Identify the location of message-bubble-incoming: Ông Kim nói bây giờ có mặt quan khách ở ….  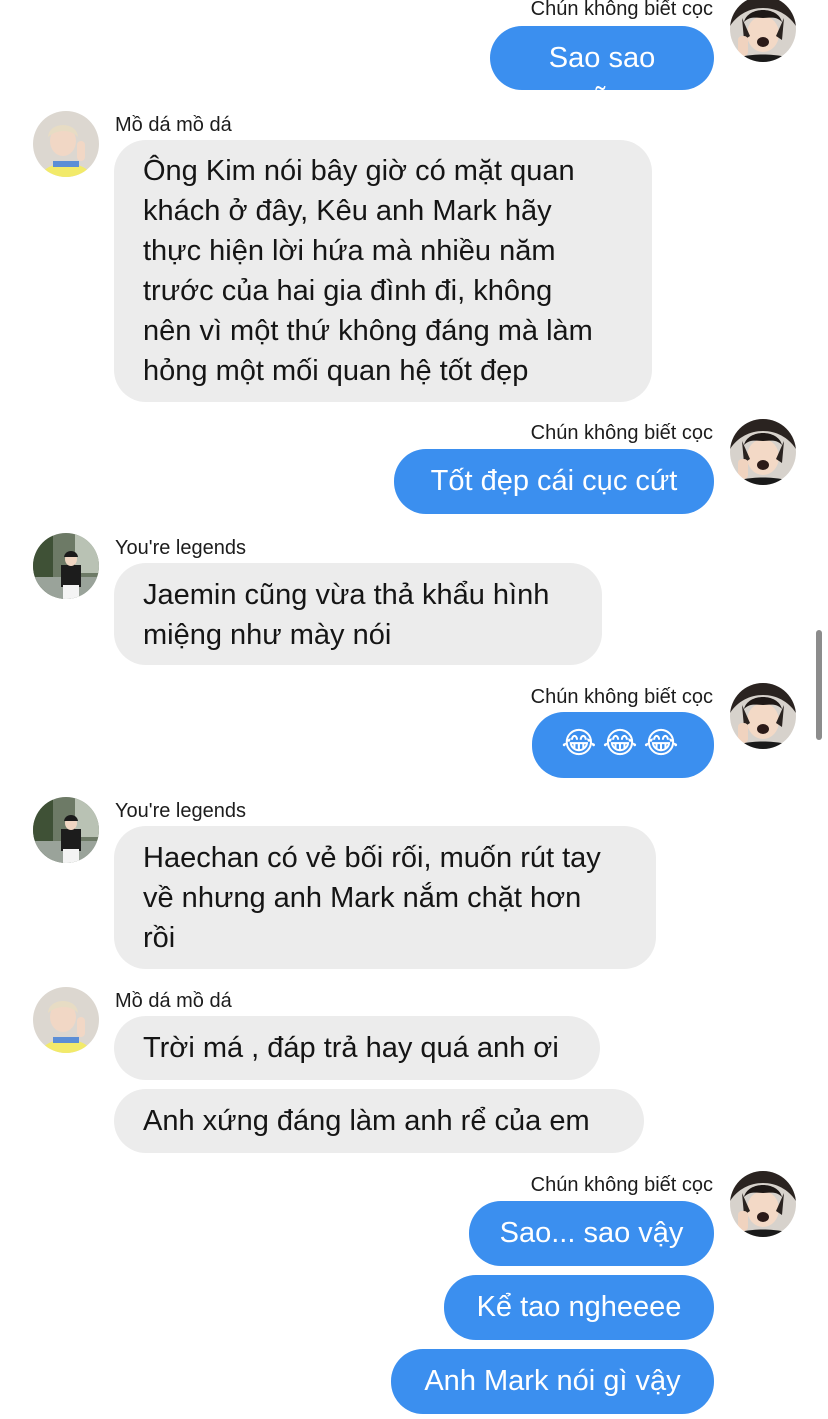
(383, 271).